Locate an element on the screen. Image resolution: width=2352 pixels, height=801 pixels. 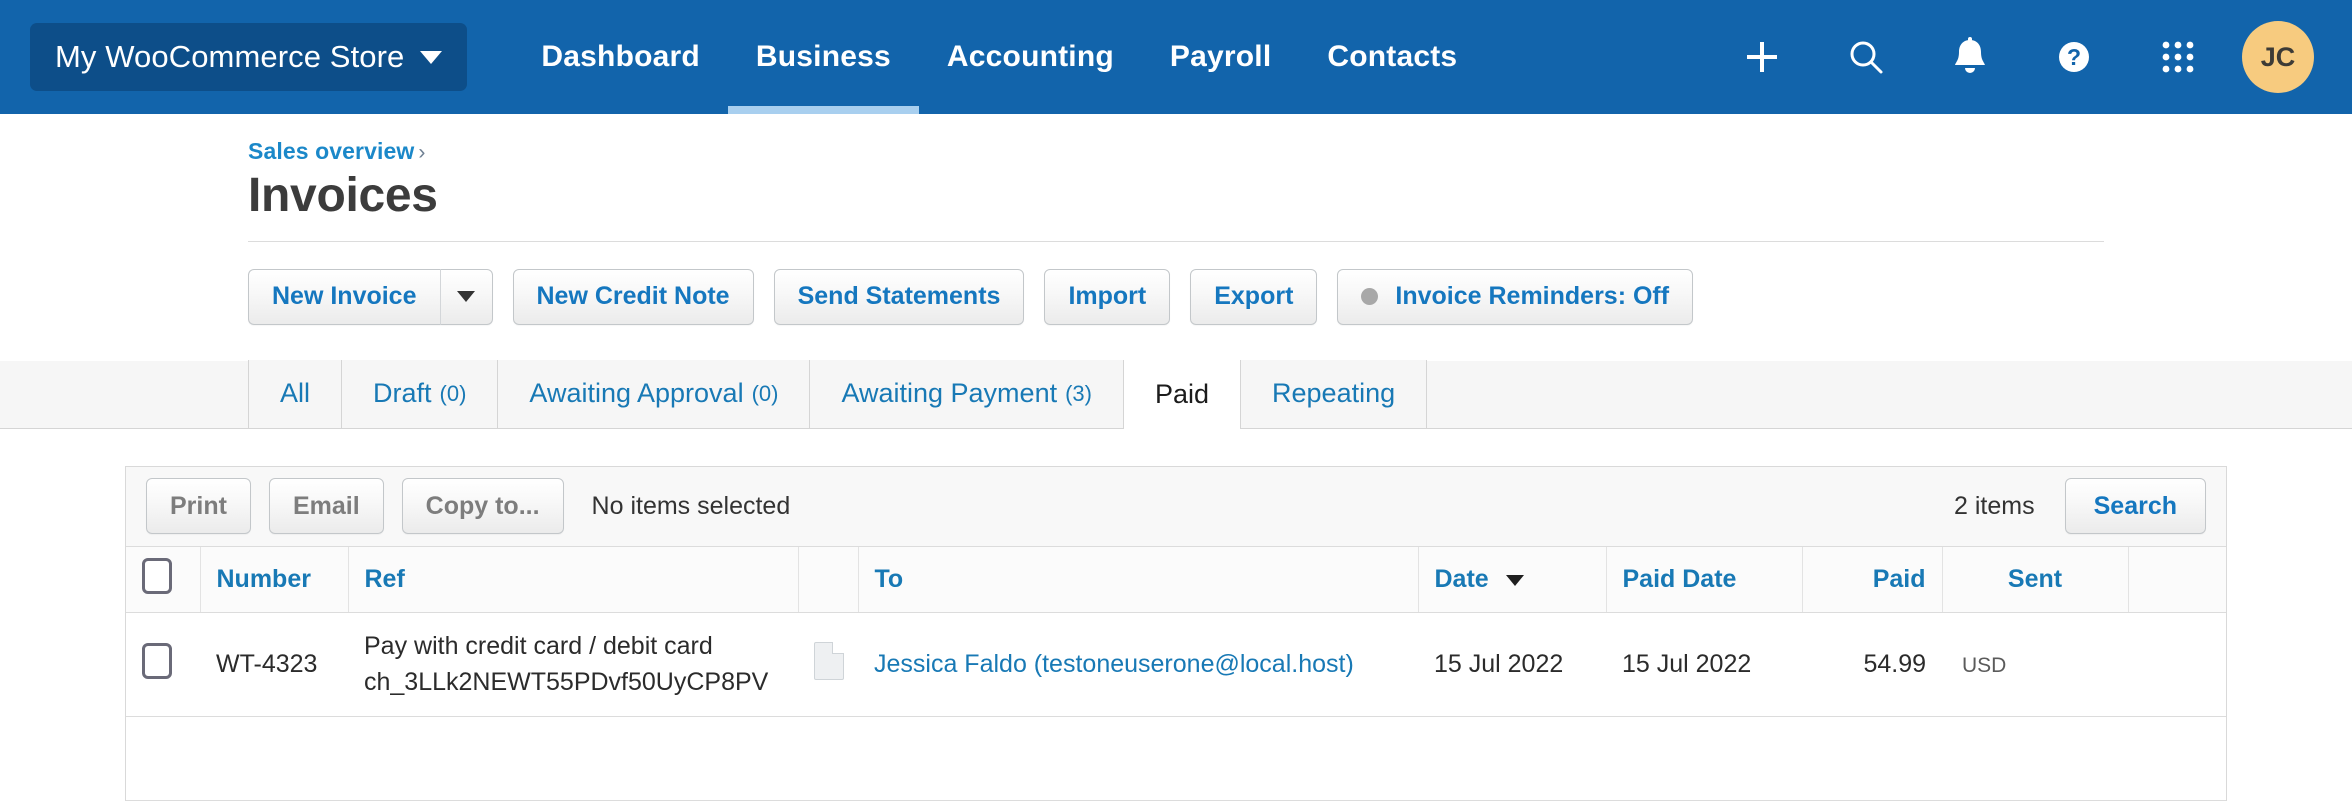
nav-item-business: Business is located at coordinates (823, 57).